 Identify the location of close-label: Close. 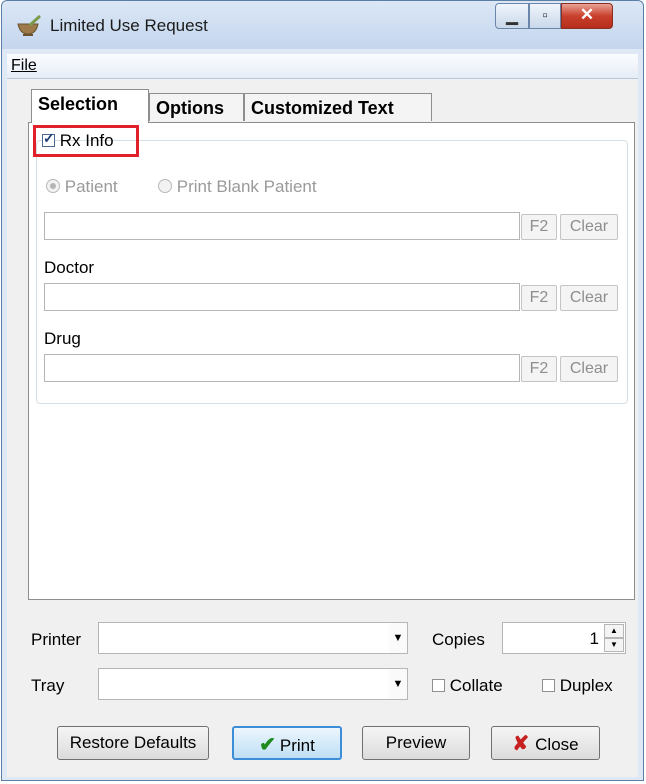
(557, 744).